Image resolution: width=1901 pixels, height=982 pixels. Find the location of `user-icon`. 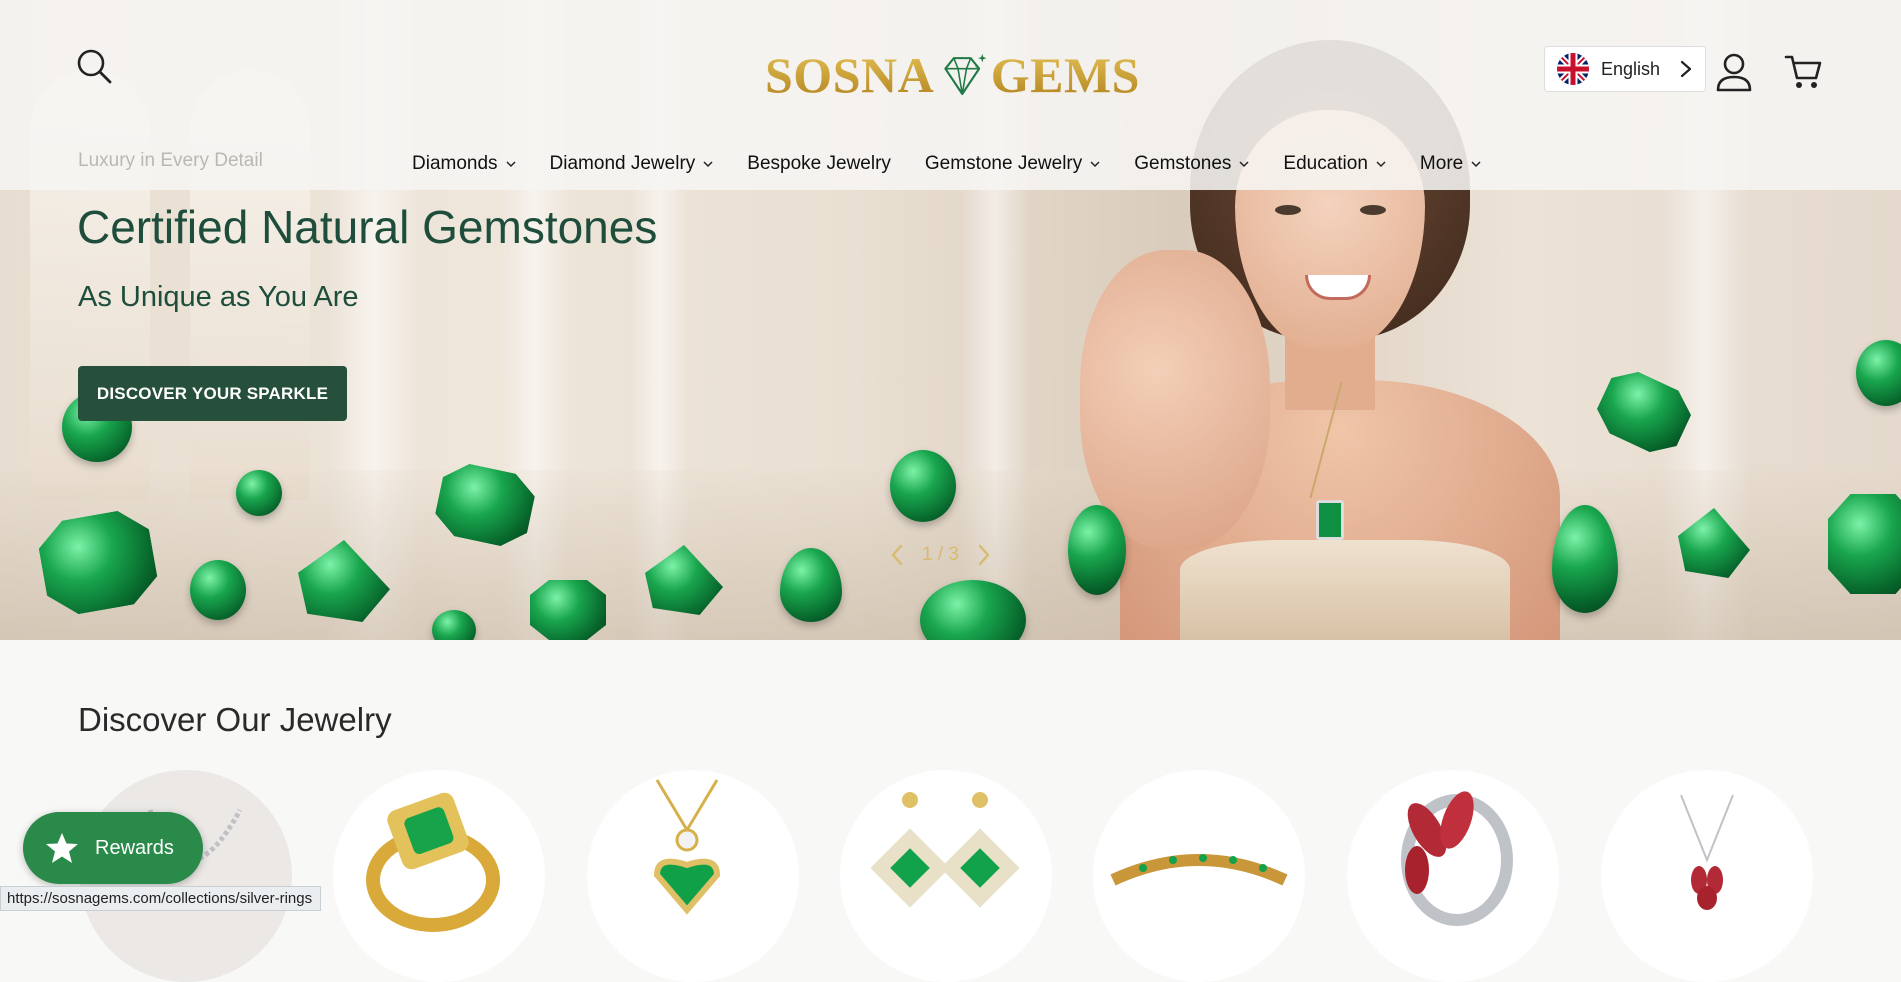

user-icon is located at coordinates (1734, 72).